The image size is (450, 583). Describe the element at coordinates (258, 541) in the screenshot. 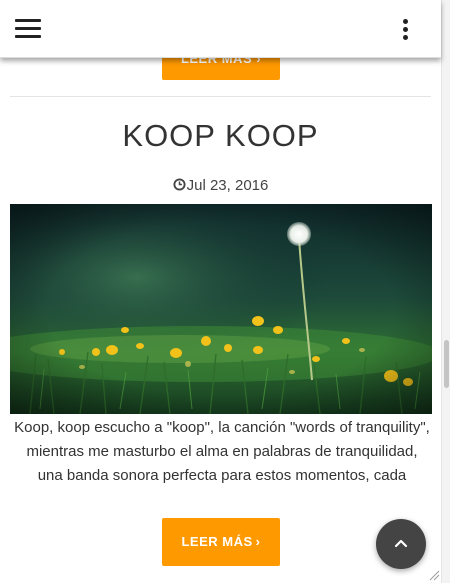

I see `chevron-right-icon: ›` at that location.